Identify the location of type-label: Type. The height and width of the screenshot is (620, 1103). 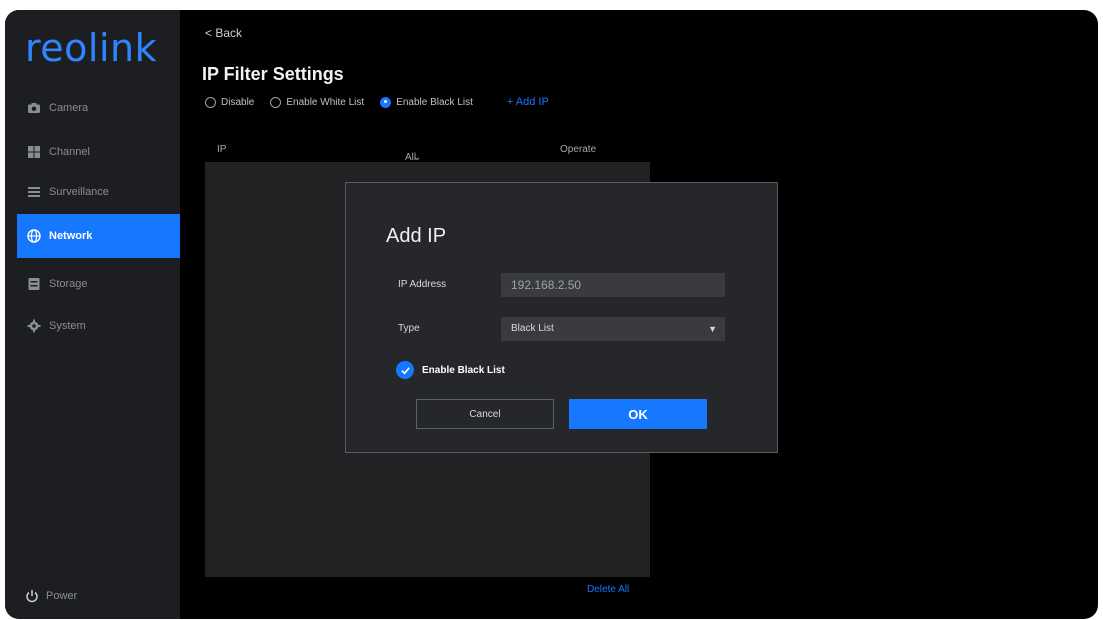
(409, 328).